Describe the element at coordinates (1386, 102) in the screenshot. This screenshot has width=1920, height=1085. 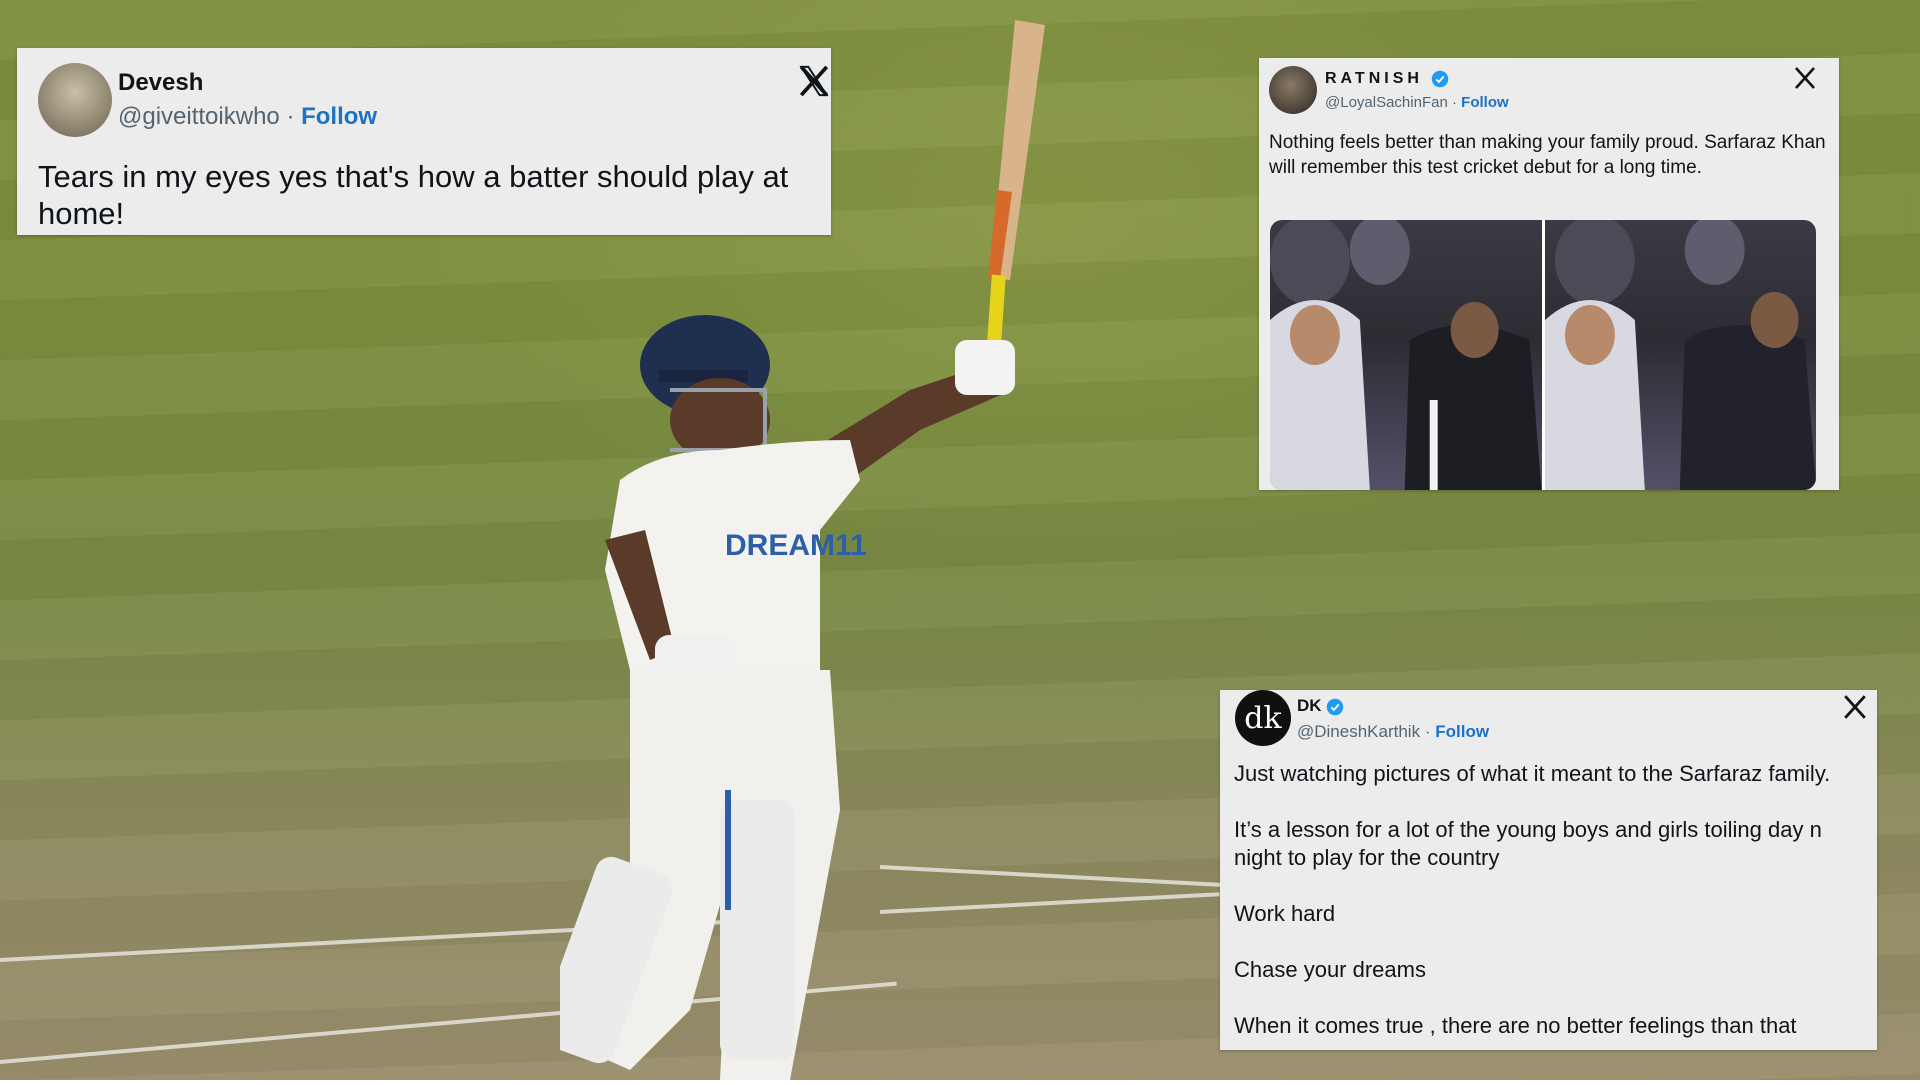
I see `author-handle: @LoyalSachinFan` at that location.